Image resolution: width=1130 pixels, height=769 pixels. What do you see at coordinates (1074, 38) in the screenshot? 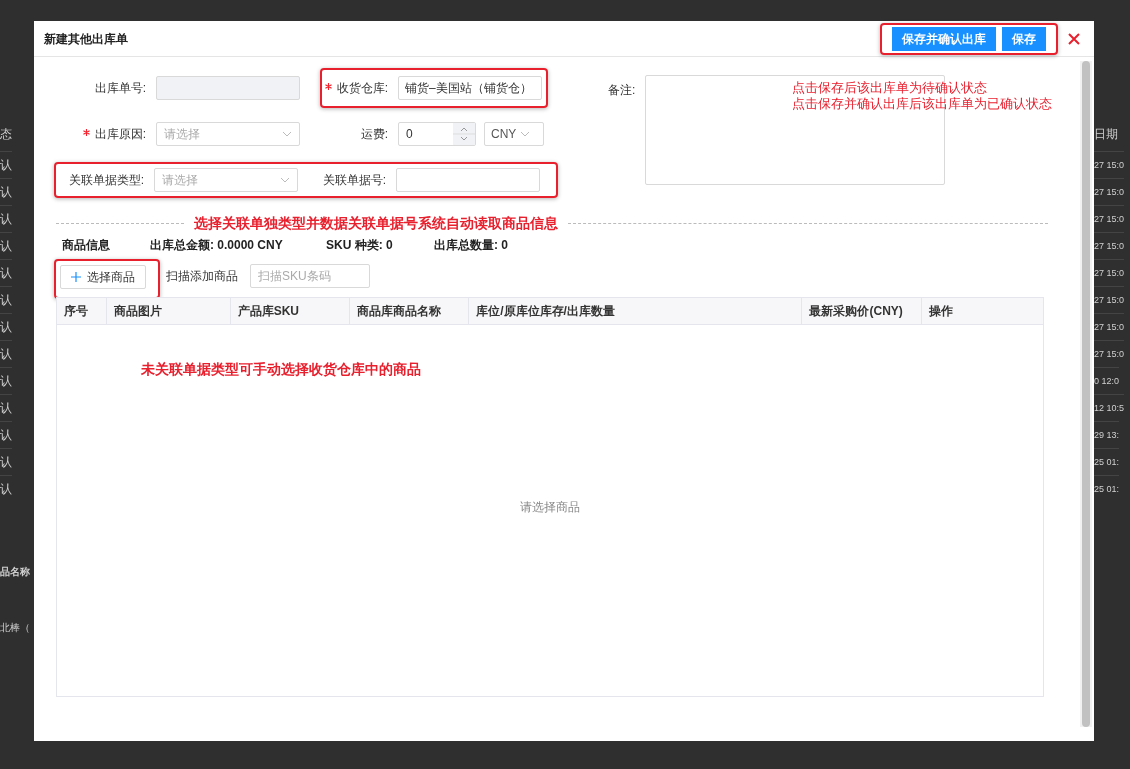
I see `close-icon` at bounding box center [1074, 38].